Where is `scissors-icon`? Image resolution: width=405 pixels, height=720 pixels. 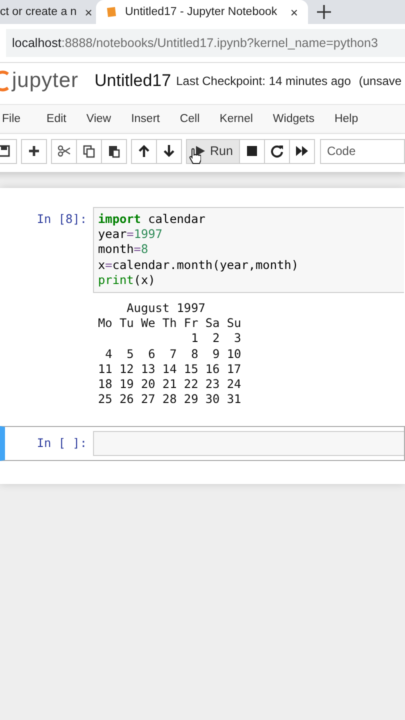 scissors-icon is located at coordinates (64, 151).